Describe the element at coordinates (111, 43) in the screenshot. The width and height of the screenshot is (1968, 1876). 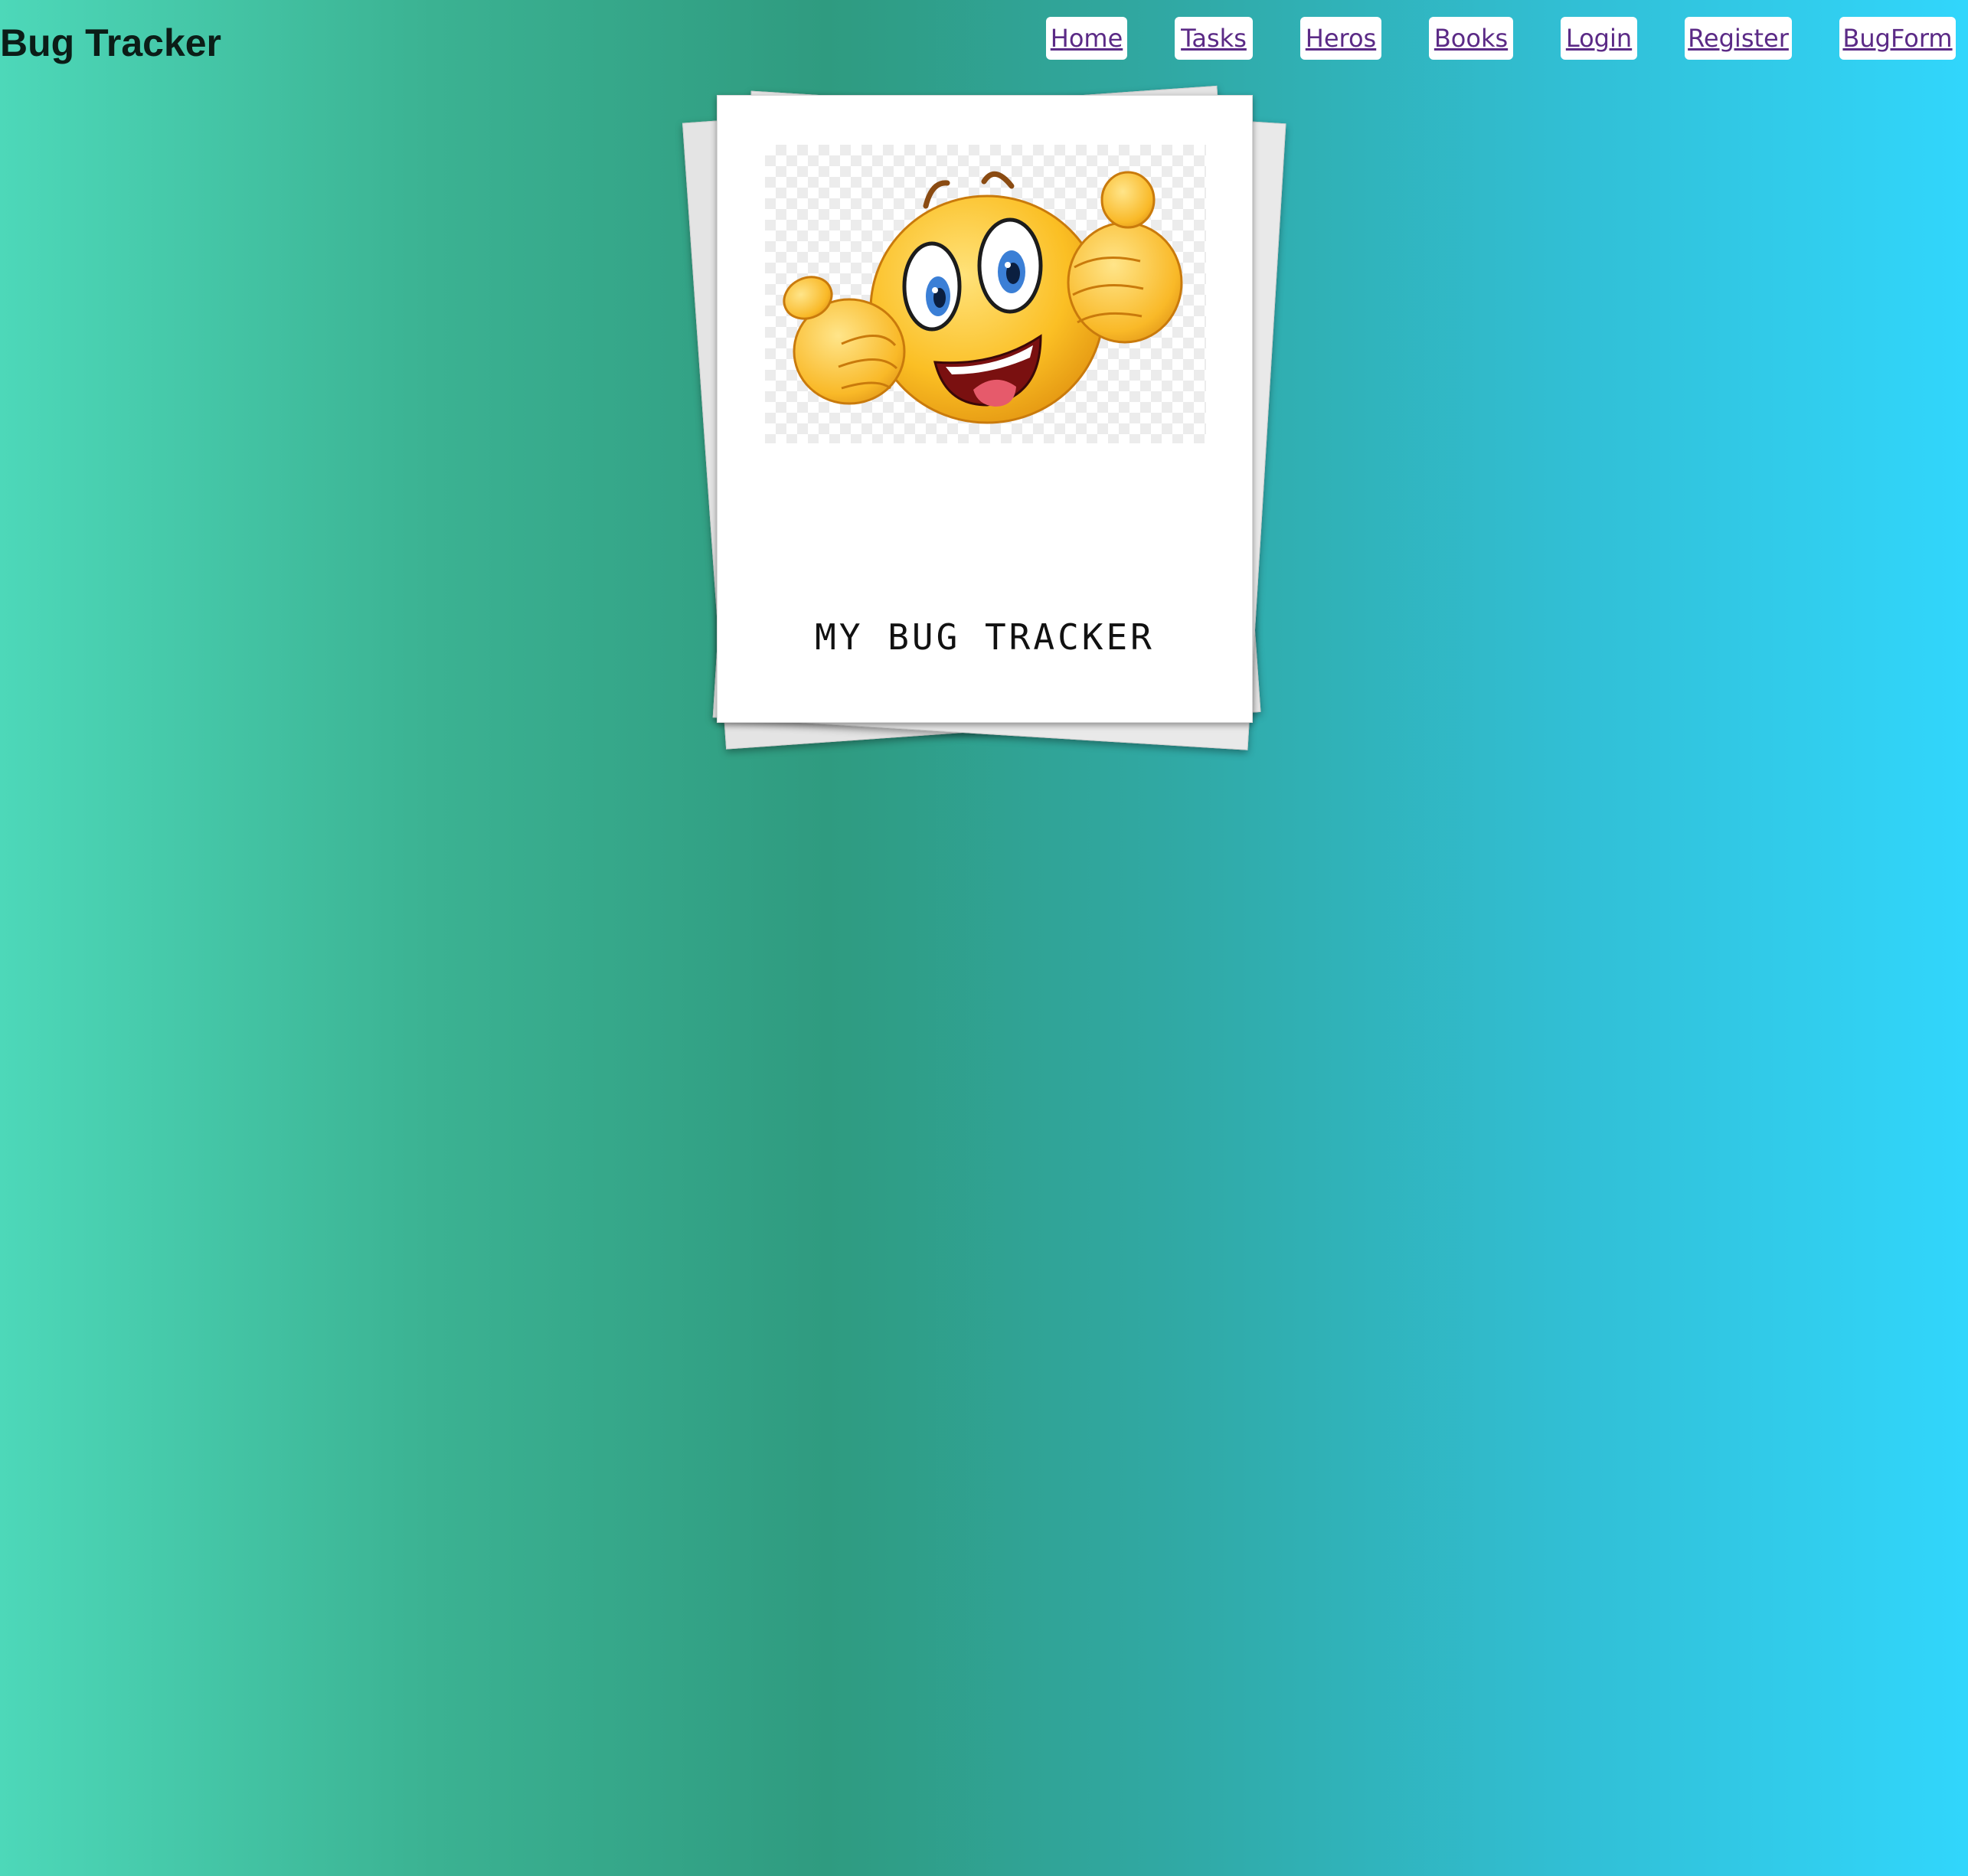
I see `app-title: Bug Tracker` at that location.